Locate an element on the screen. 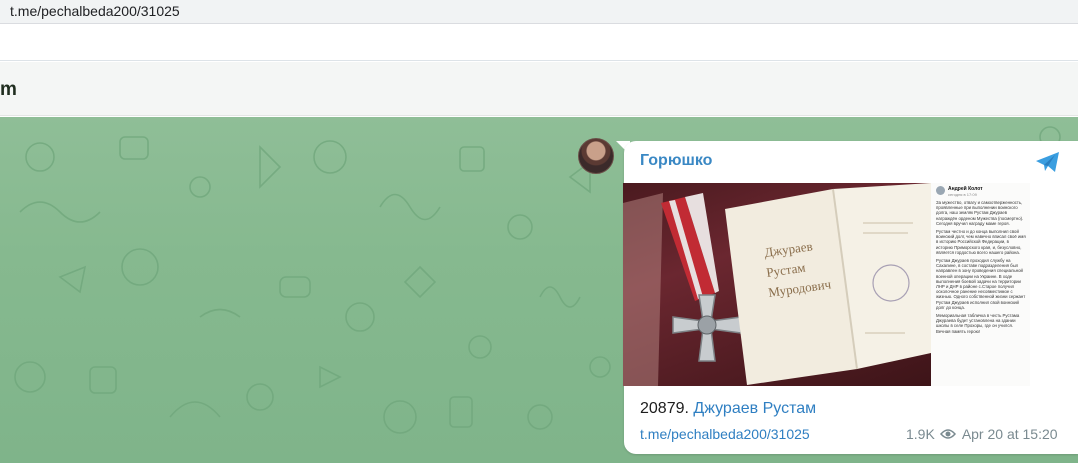 Image resolution: width=1078 pixels, height=463 pixels. eye-icon is located at coordinates (947, 434).